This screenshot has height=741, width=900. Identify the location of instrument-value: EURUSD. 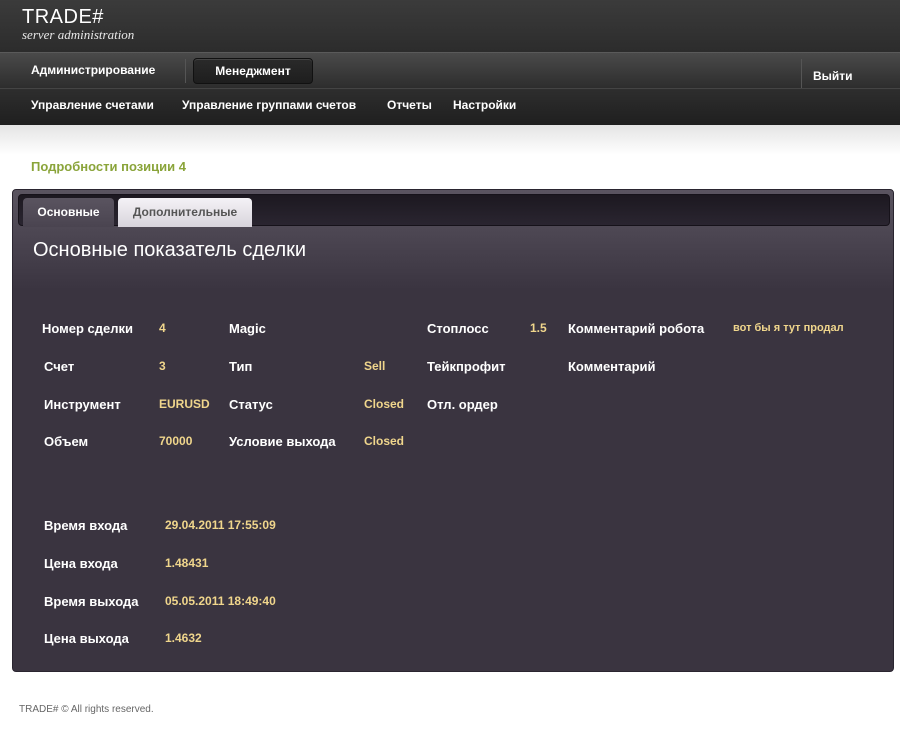
(184, 404).